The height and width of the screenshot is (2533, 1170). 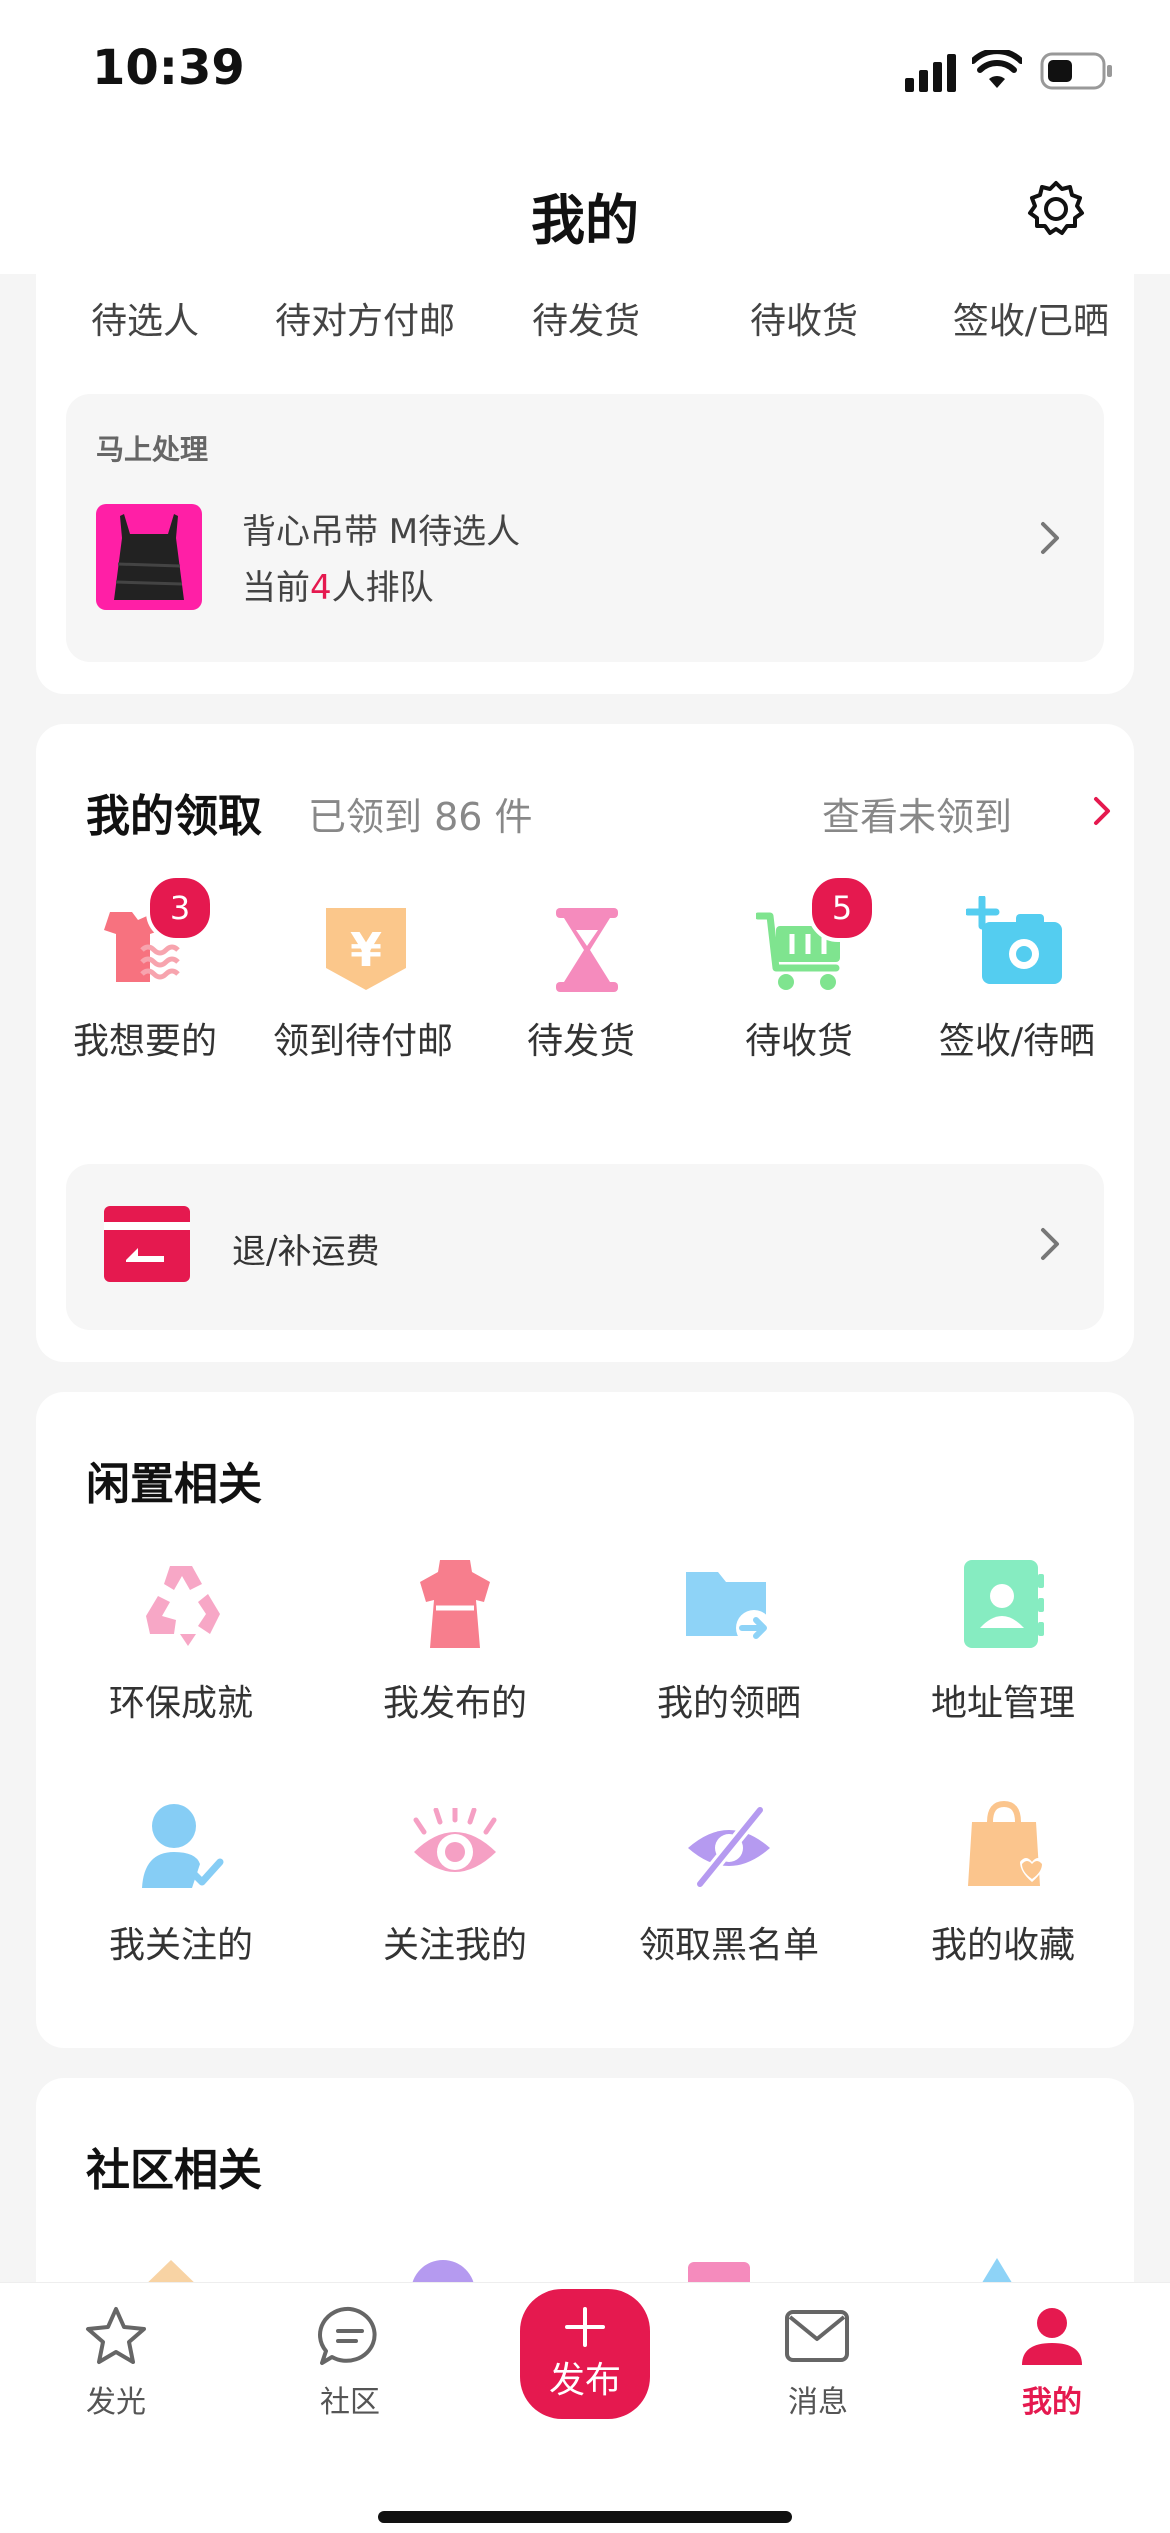 What do you see at coordinates (455, 1653) in the screenshot?
I see `idle-item-published: 我发布的` at bounding box center [455, 1653].